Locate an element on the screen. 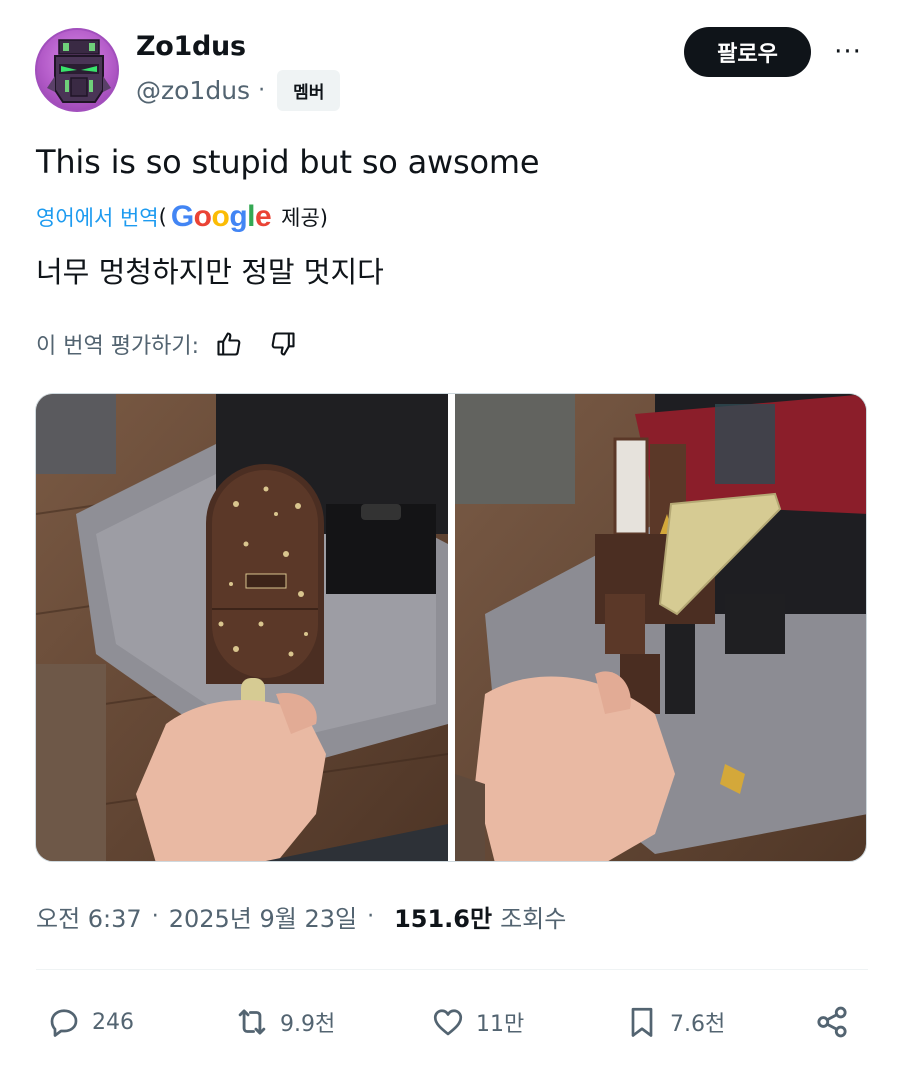 This screenshot has height=1077, width=900. heart-icon is located at coordinates (448, 1022).